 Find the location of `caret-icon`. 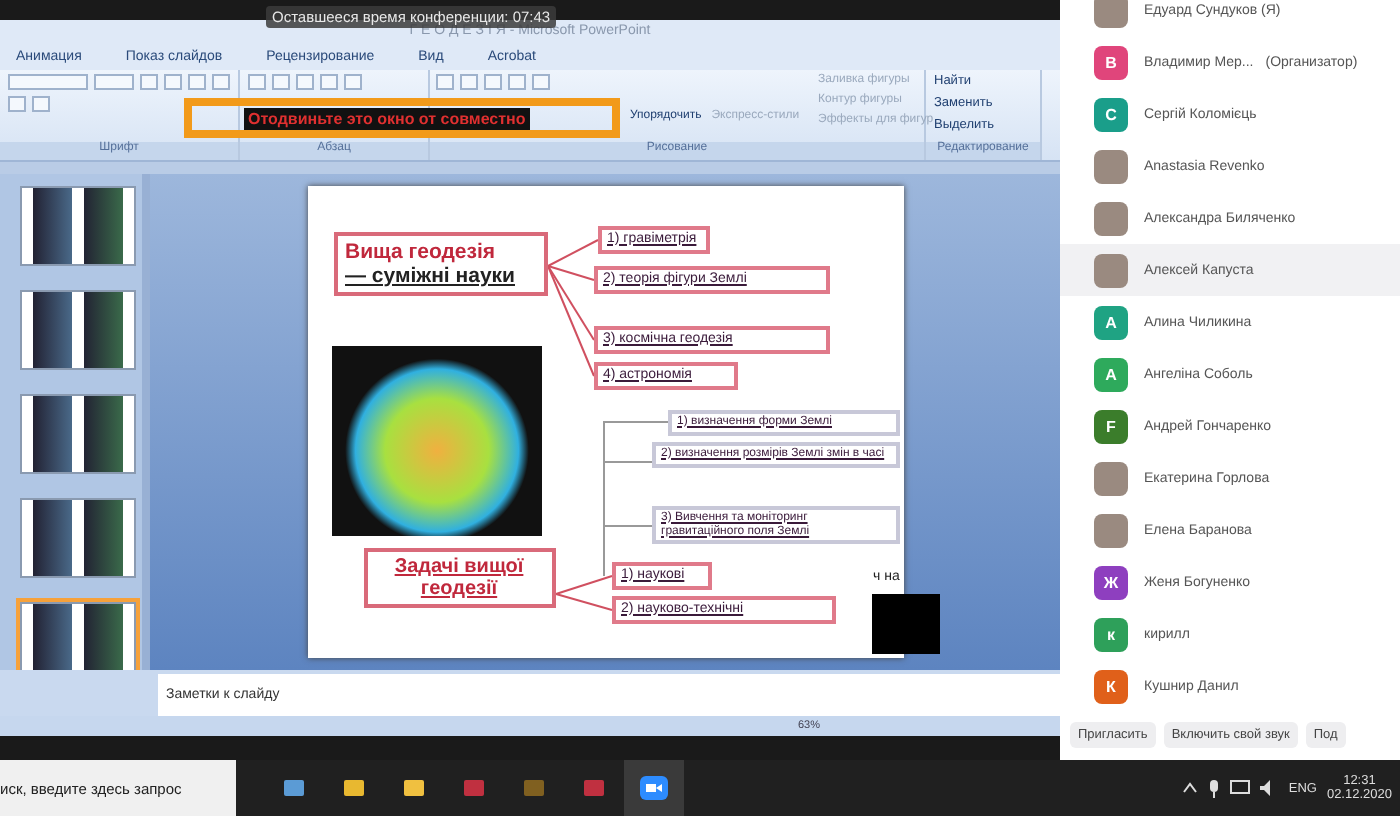

caret-icon is located at coordinates (1190, 788).